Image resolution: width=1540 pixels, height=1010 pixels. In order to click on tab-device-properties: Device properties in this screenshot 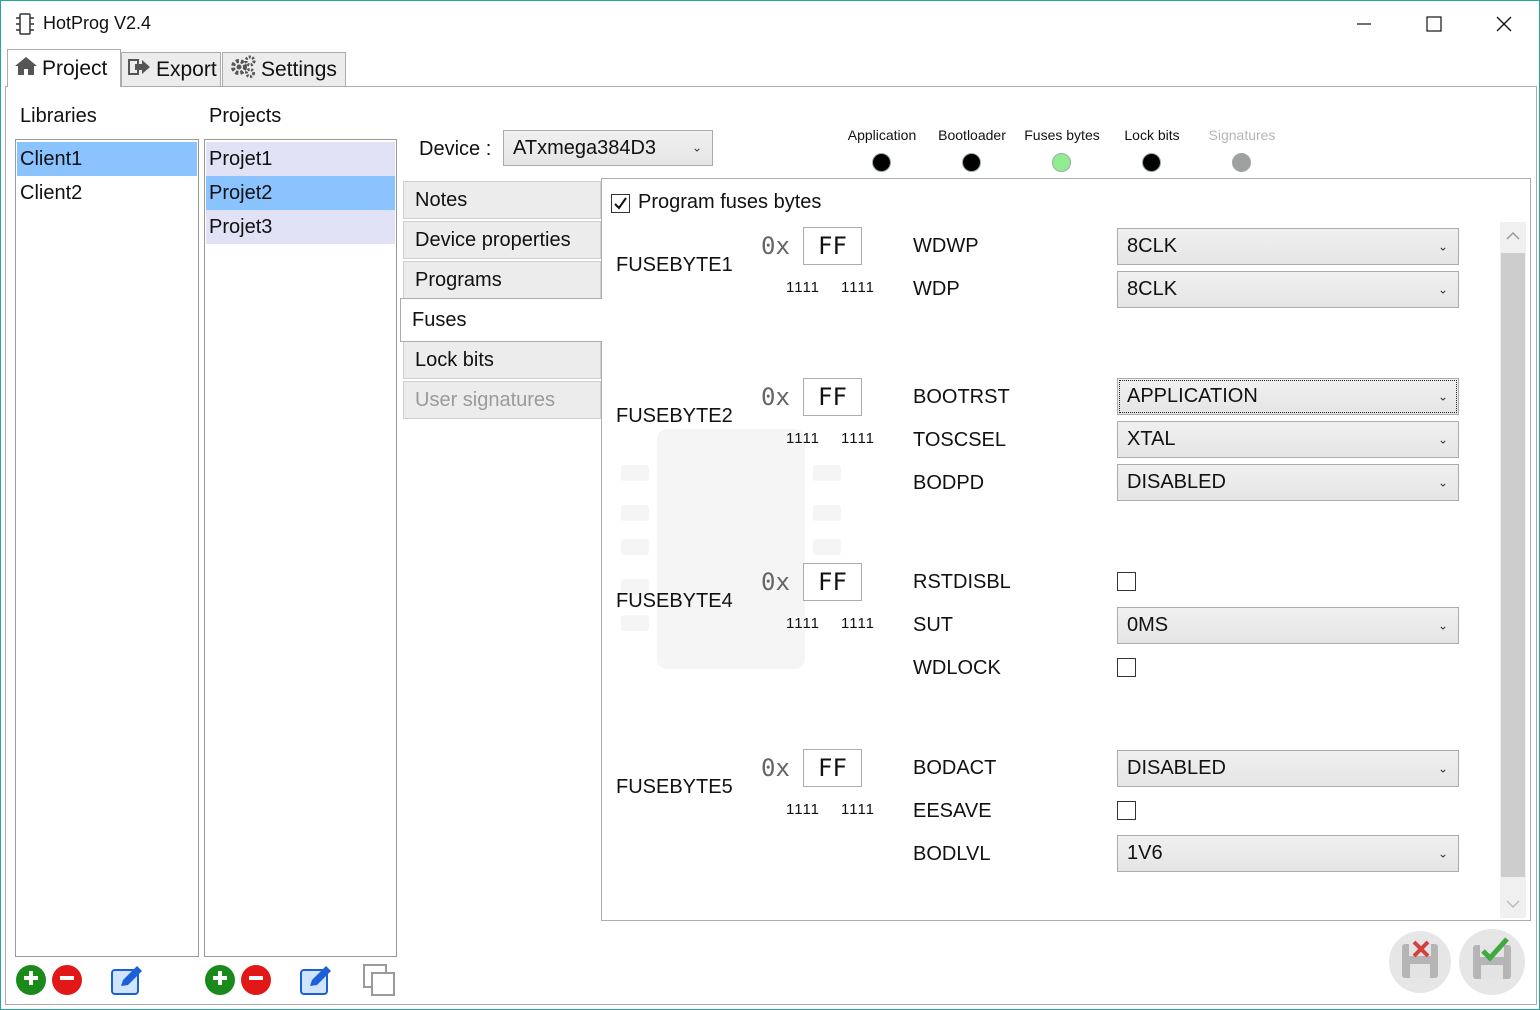, I will do `click(502, 240)`.